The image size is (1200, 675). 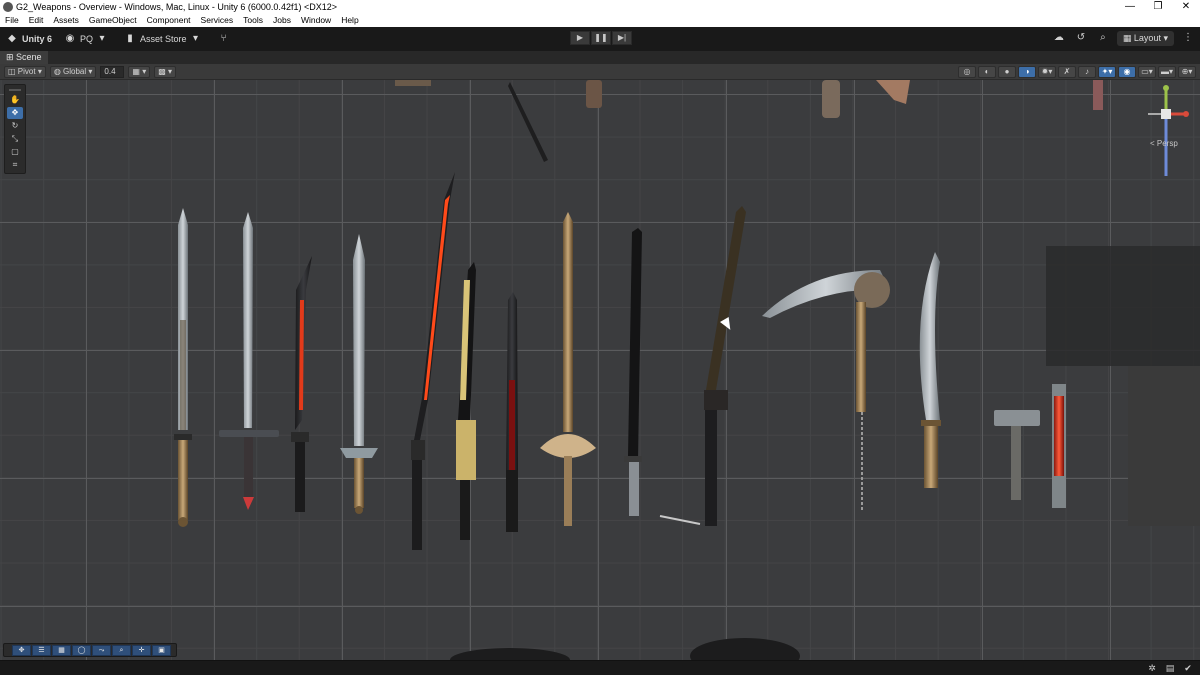 I want to click on weapon-lotus-sword, so click(x=568, y=369).